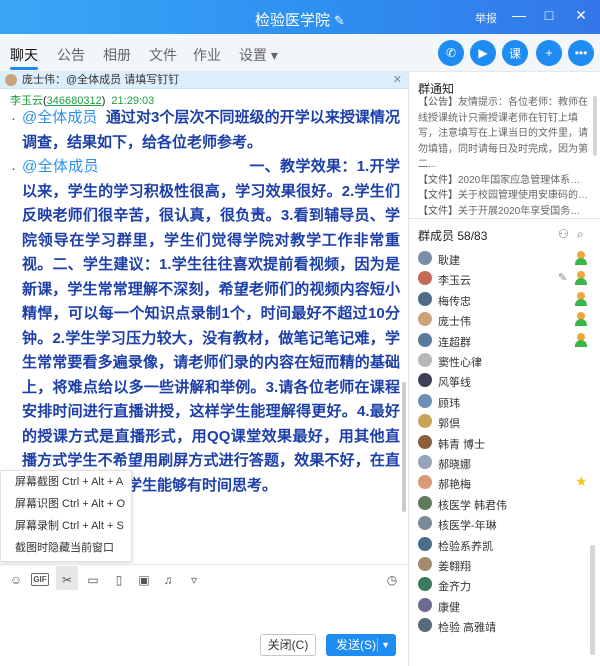 This screenshot has height=666, width=600. What do you see at coordinates (392, 580) in the screenshot?
I see `history-clock-icon: ◷` at bounding box center [392, 580].